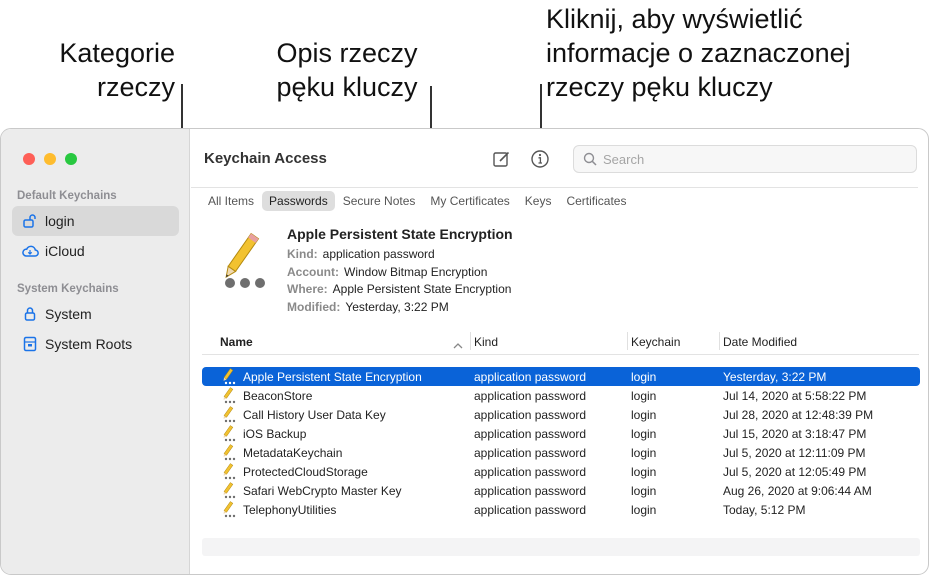  I want to click on info-icon, so click(540, 161).